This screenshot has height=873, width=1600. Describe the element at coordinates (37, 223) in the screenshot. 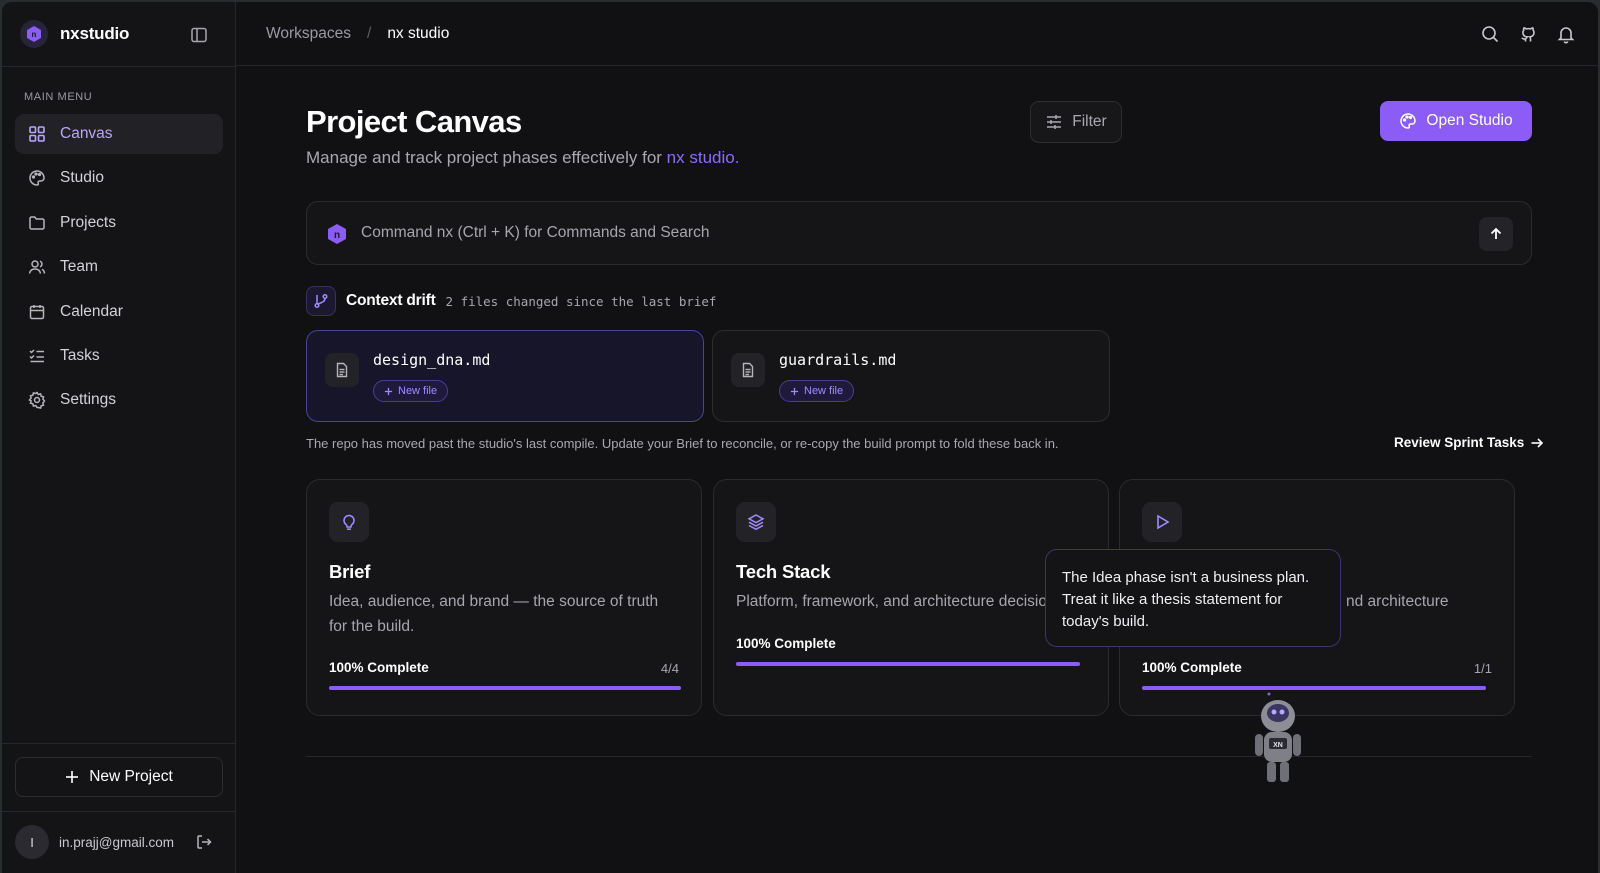

I see `folder-icon` at that location.